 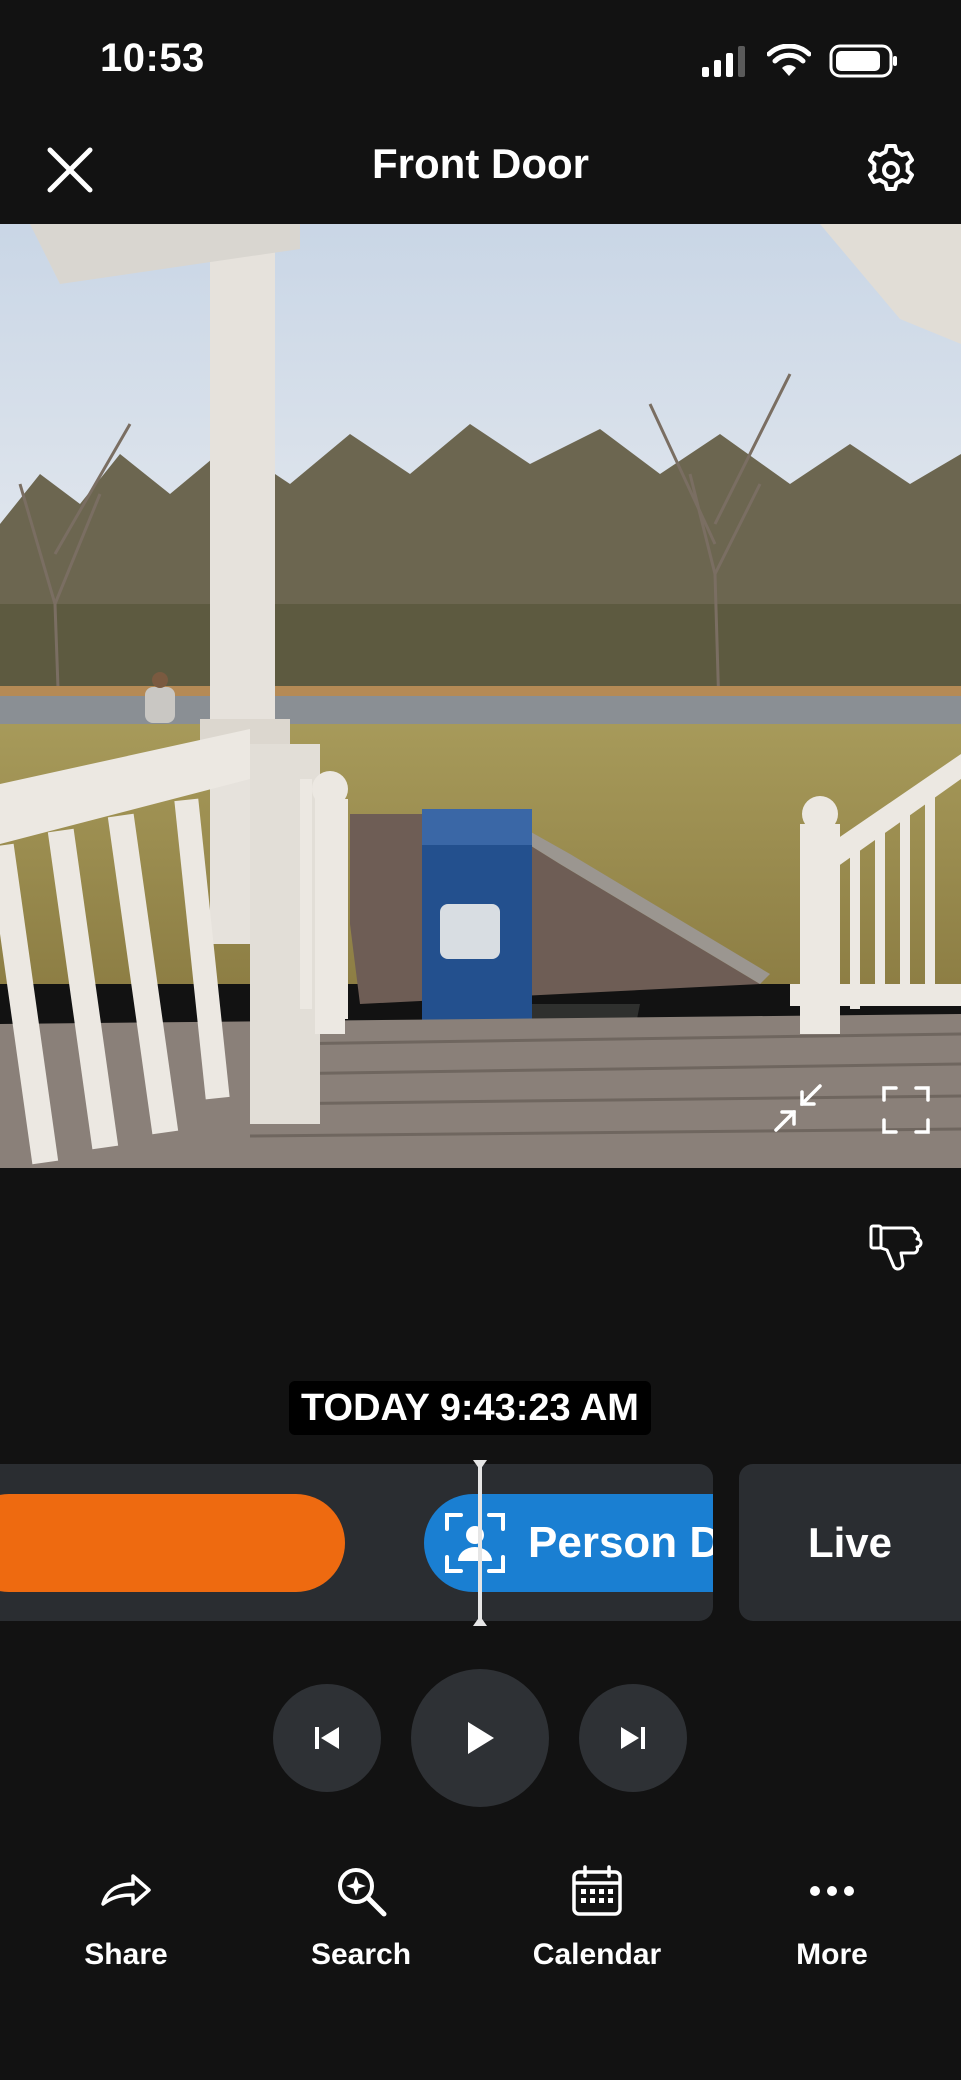 I want to click on play-button, so click(x=480, y=1738).